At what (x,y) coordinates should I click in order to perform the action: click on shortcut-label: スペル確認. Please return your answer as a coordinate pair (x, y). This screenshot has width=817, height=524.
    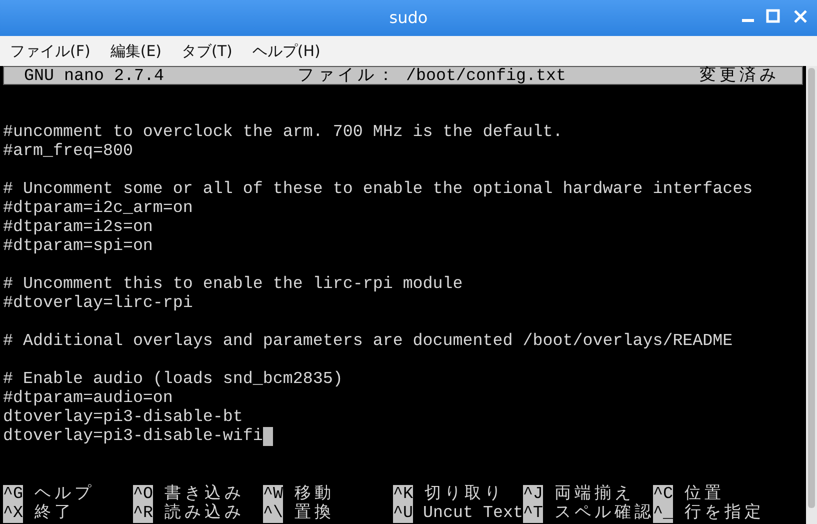
    Looking at the image, I should click on (603, 513).